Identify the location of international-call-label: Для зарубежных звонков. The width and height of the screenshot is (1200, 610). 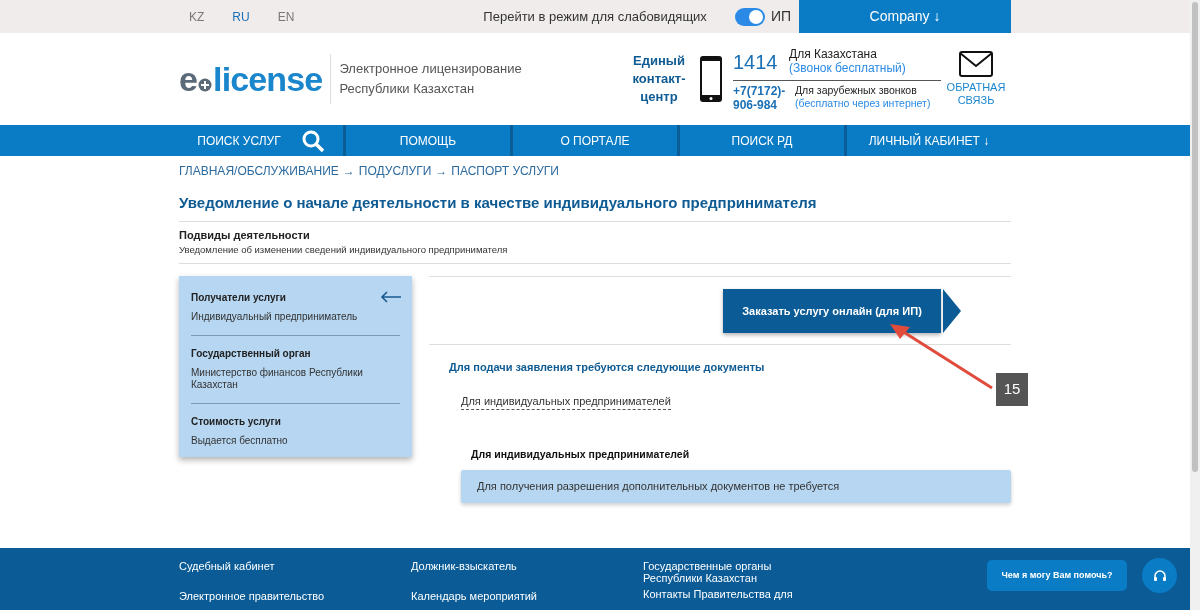
(856, 90).